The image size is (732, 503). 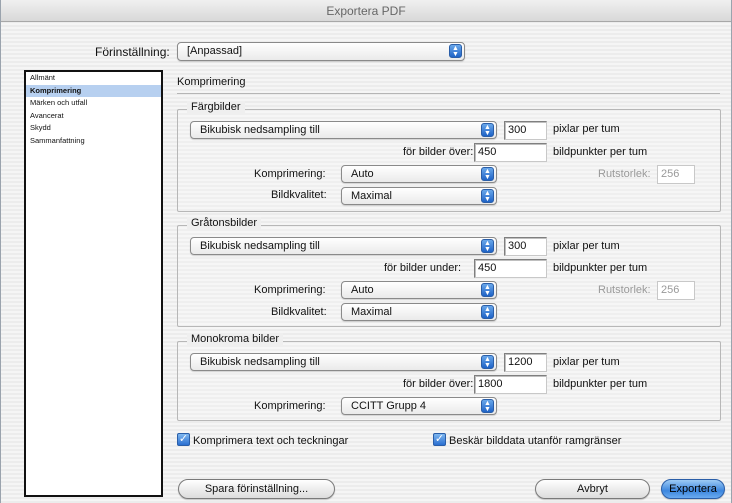 I want to click on crop-images-checkbox: ✓, so click(x=439, y=439).